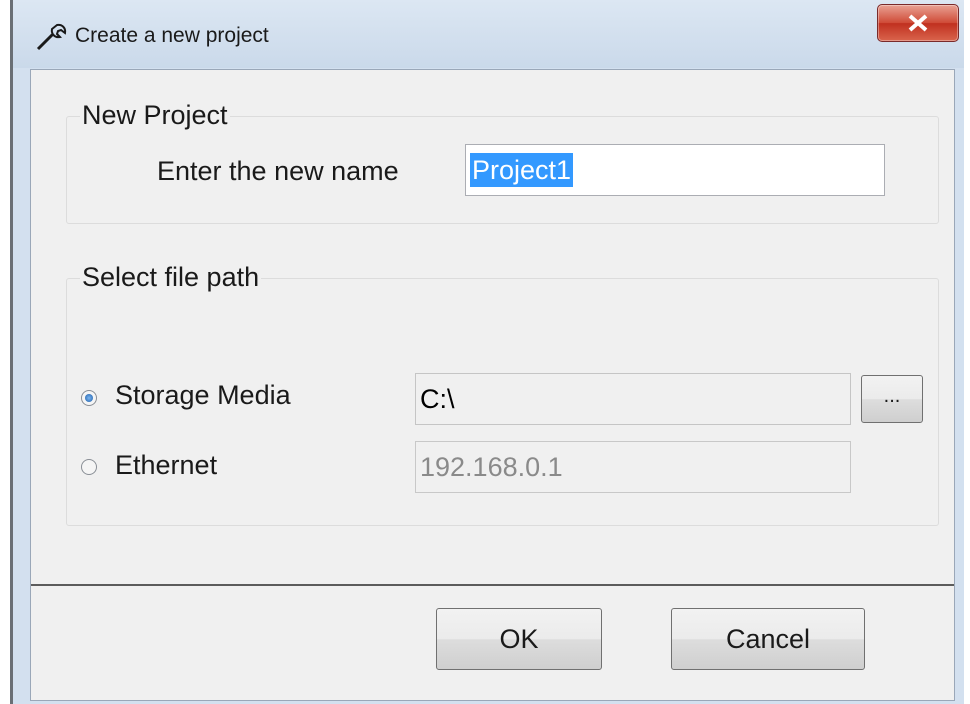  I want to click on storage-path-field: C:\, so click(633, 399).